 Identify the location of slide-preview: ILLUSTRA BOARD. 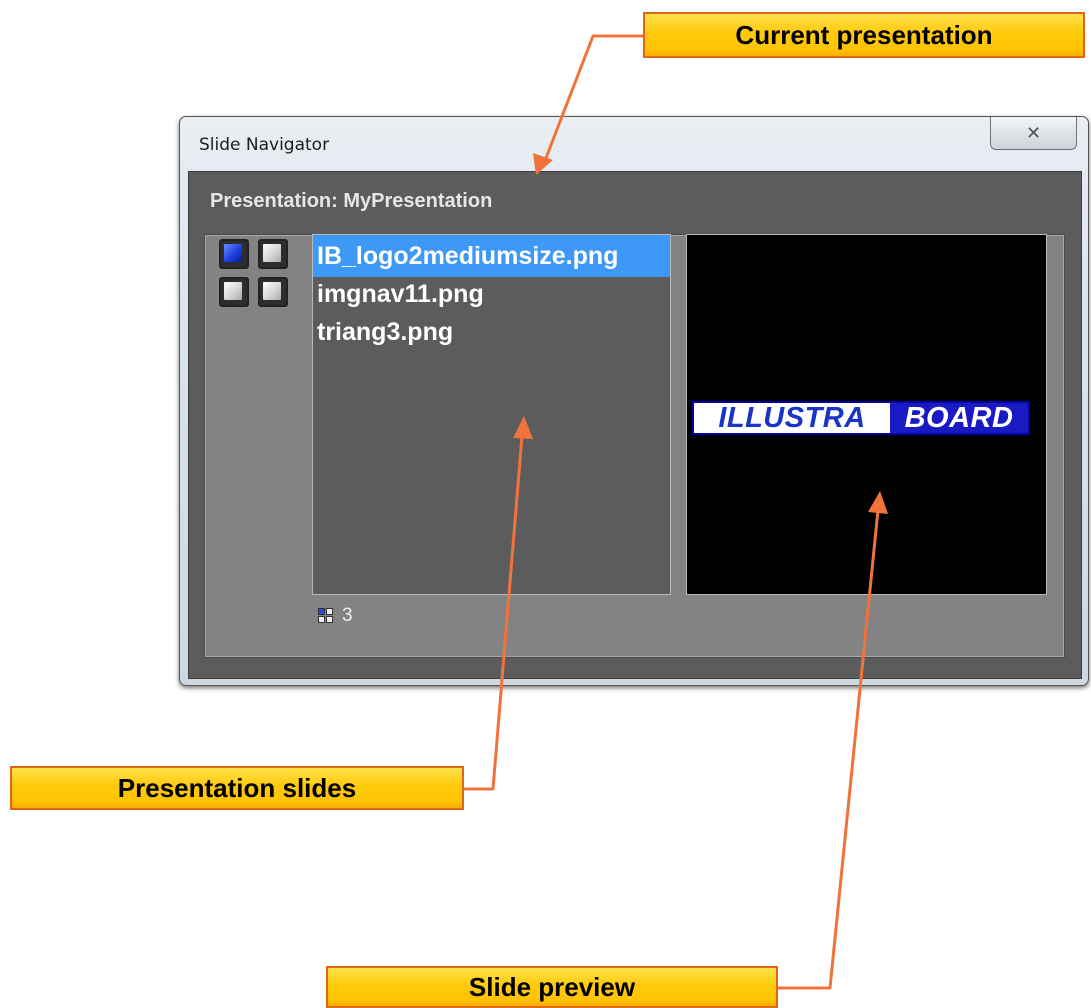
(866, 414).